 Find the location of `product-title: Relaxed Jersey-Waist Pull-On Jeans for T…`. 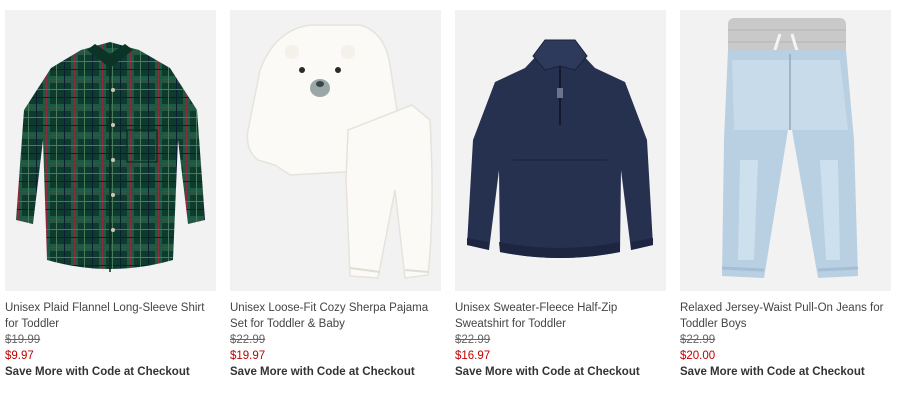

product-title: Relaxed Jersey-Waist Pull-On Jeans for T… is located at coordinates (785, 316).